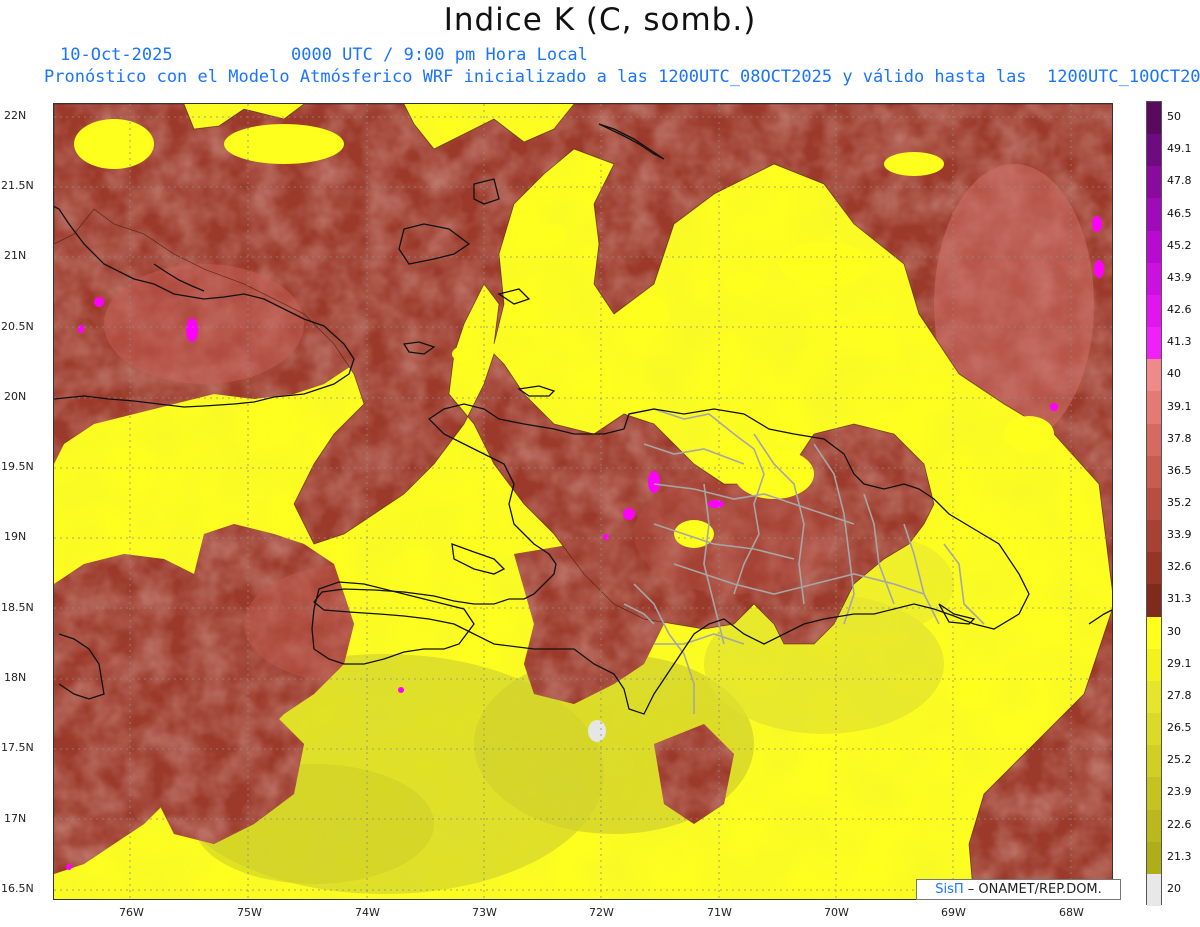 The width and height of the screenshot is (1200, 927). Describe the element at coordinates (1179, 213) in the screenshot. I see `colorbar-label: 46.5` at that location.